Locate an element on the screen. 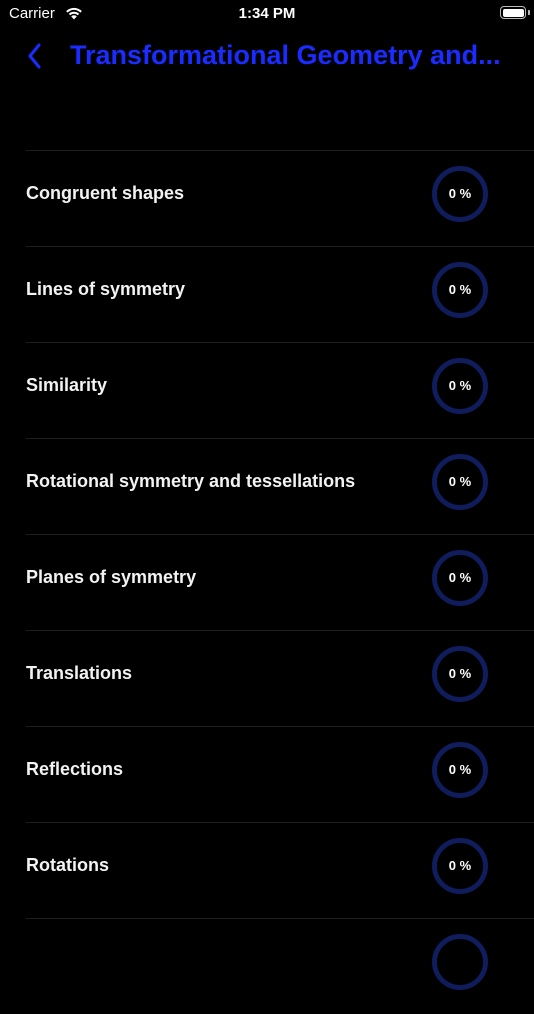 The width and height of the screenshot is (534, 1014). topic-label: Translations is located at coordinates (79, 673).